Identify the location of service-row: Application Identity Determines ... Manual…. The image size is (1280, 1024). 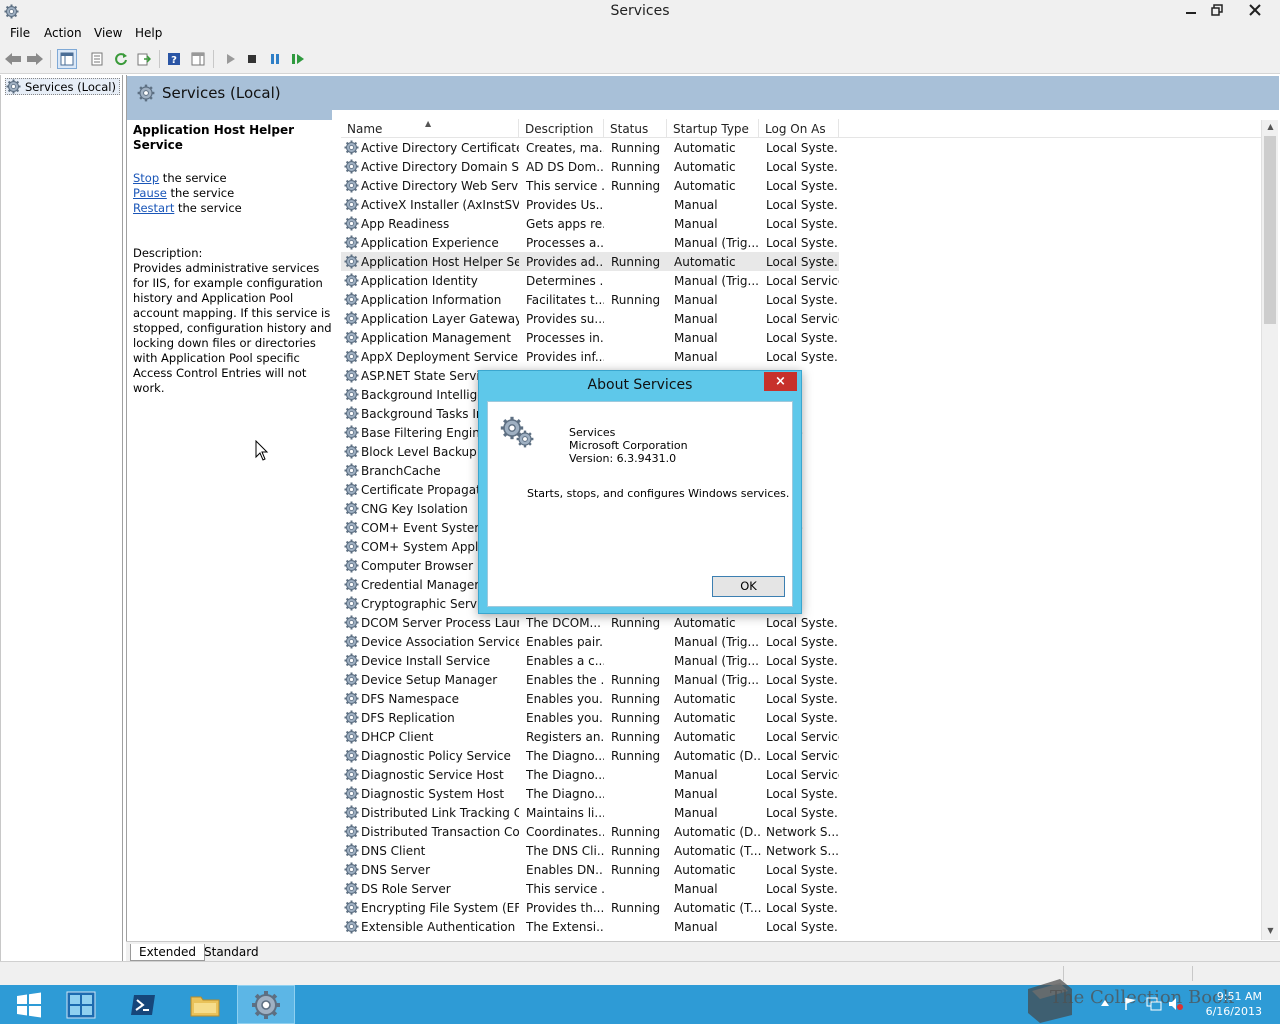
(590, 280).